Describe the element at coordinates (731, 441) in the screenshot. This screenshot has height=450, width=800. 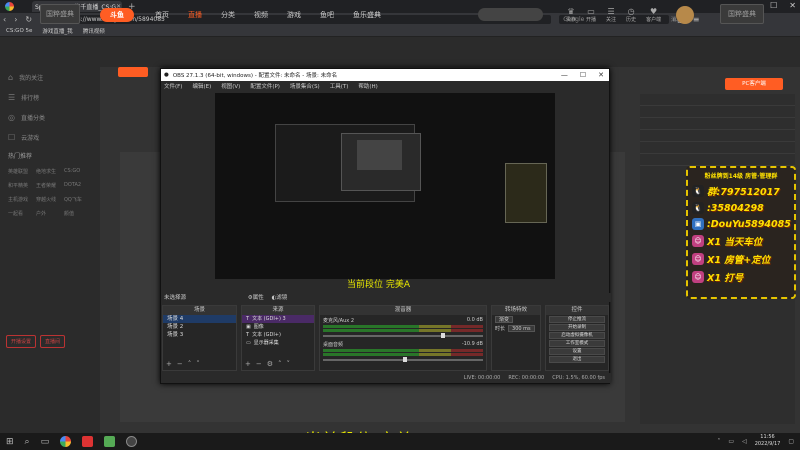
I see `network-icon: ▭` at that location.